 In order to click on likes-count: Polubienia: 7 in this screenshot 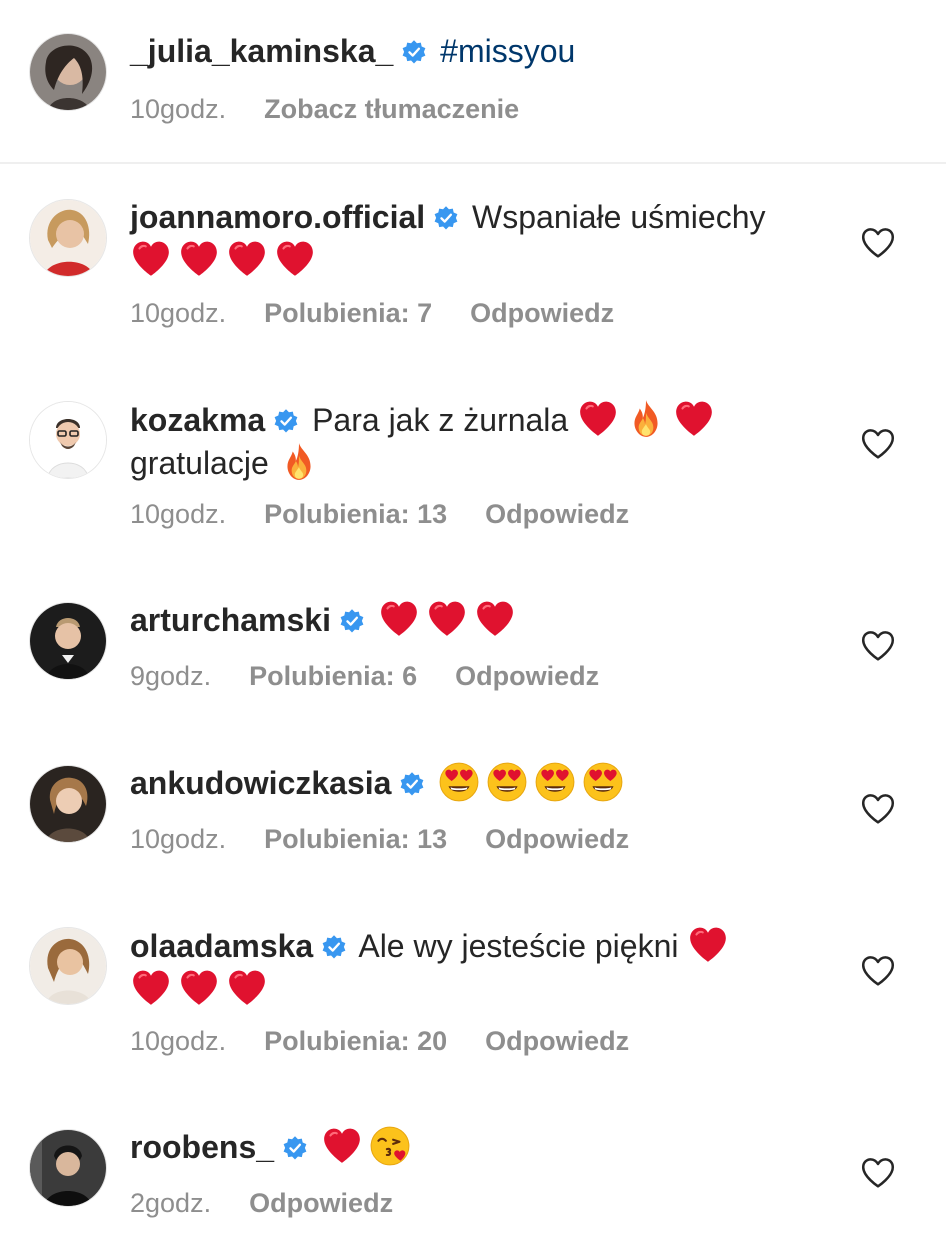, I will do `click(348, 313)`.